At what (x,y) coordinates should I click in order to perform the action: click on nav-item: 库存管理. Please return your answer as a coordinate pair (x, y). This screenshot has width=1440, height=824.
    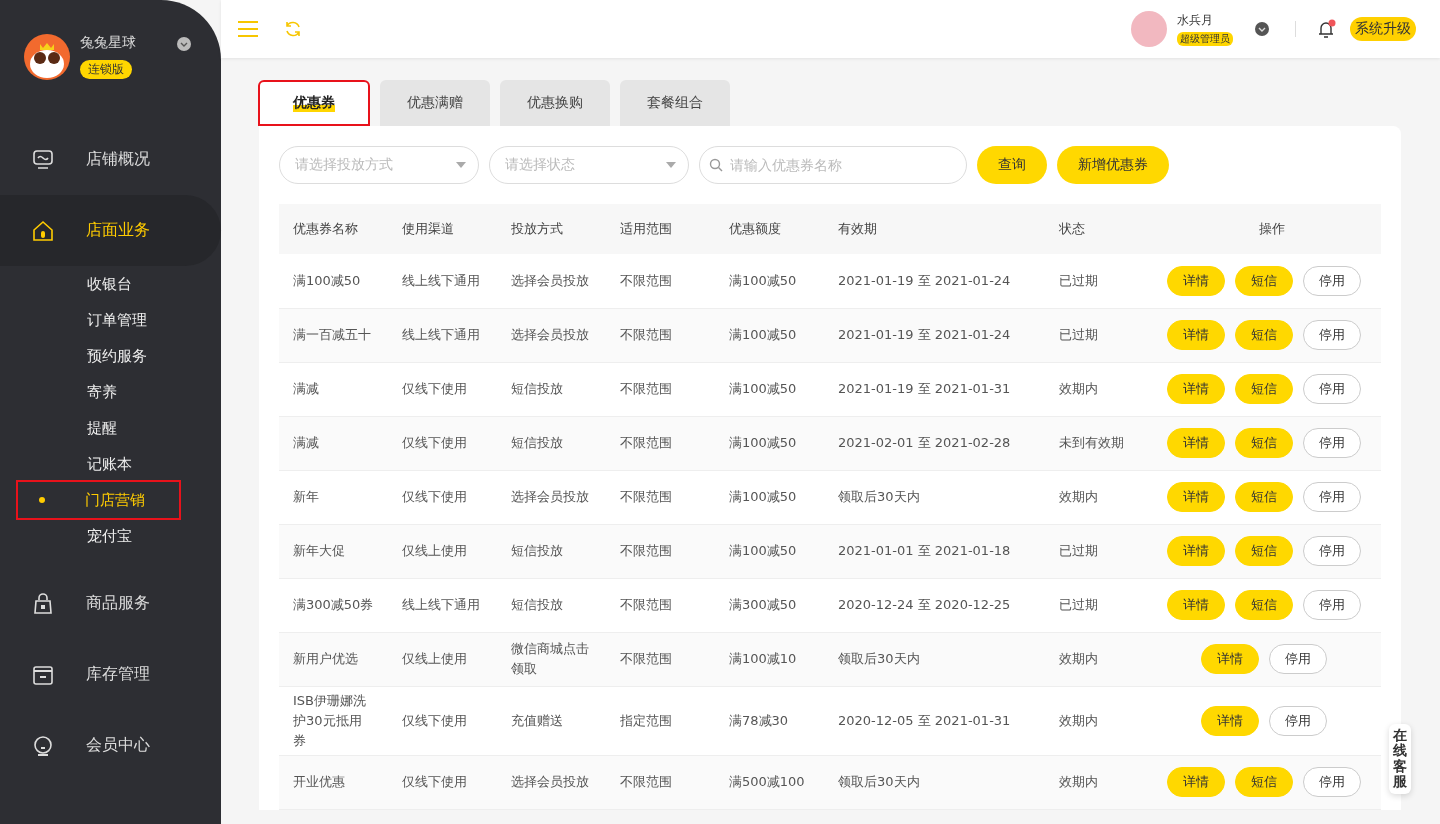
    Looking at the image, I should click on (110, 674).